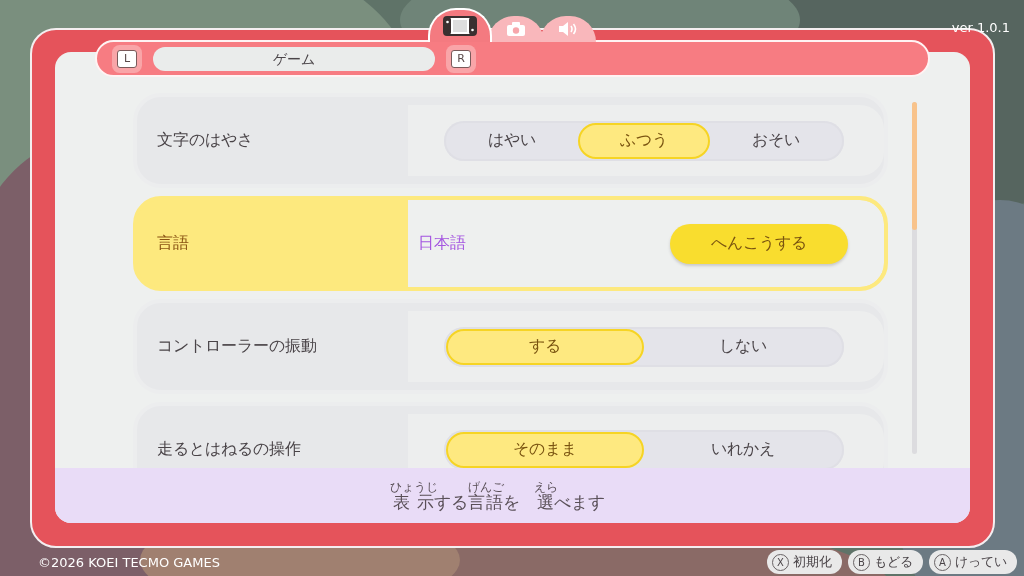 This screenshot has height=576, width=1024. Describe the element at coordinates (512, 140) in the screenshot. I see `option-button: はやい` at that location.